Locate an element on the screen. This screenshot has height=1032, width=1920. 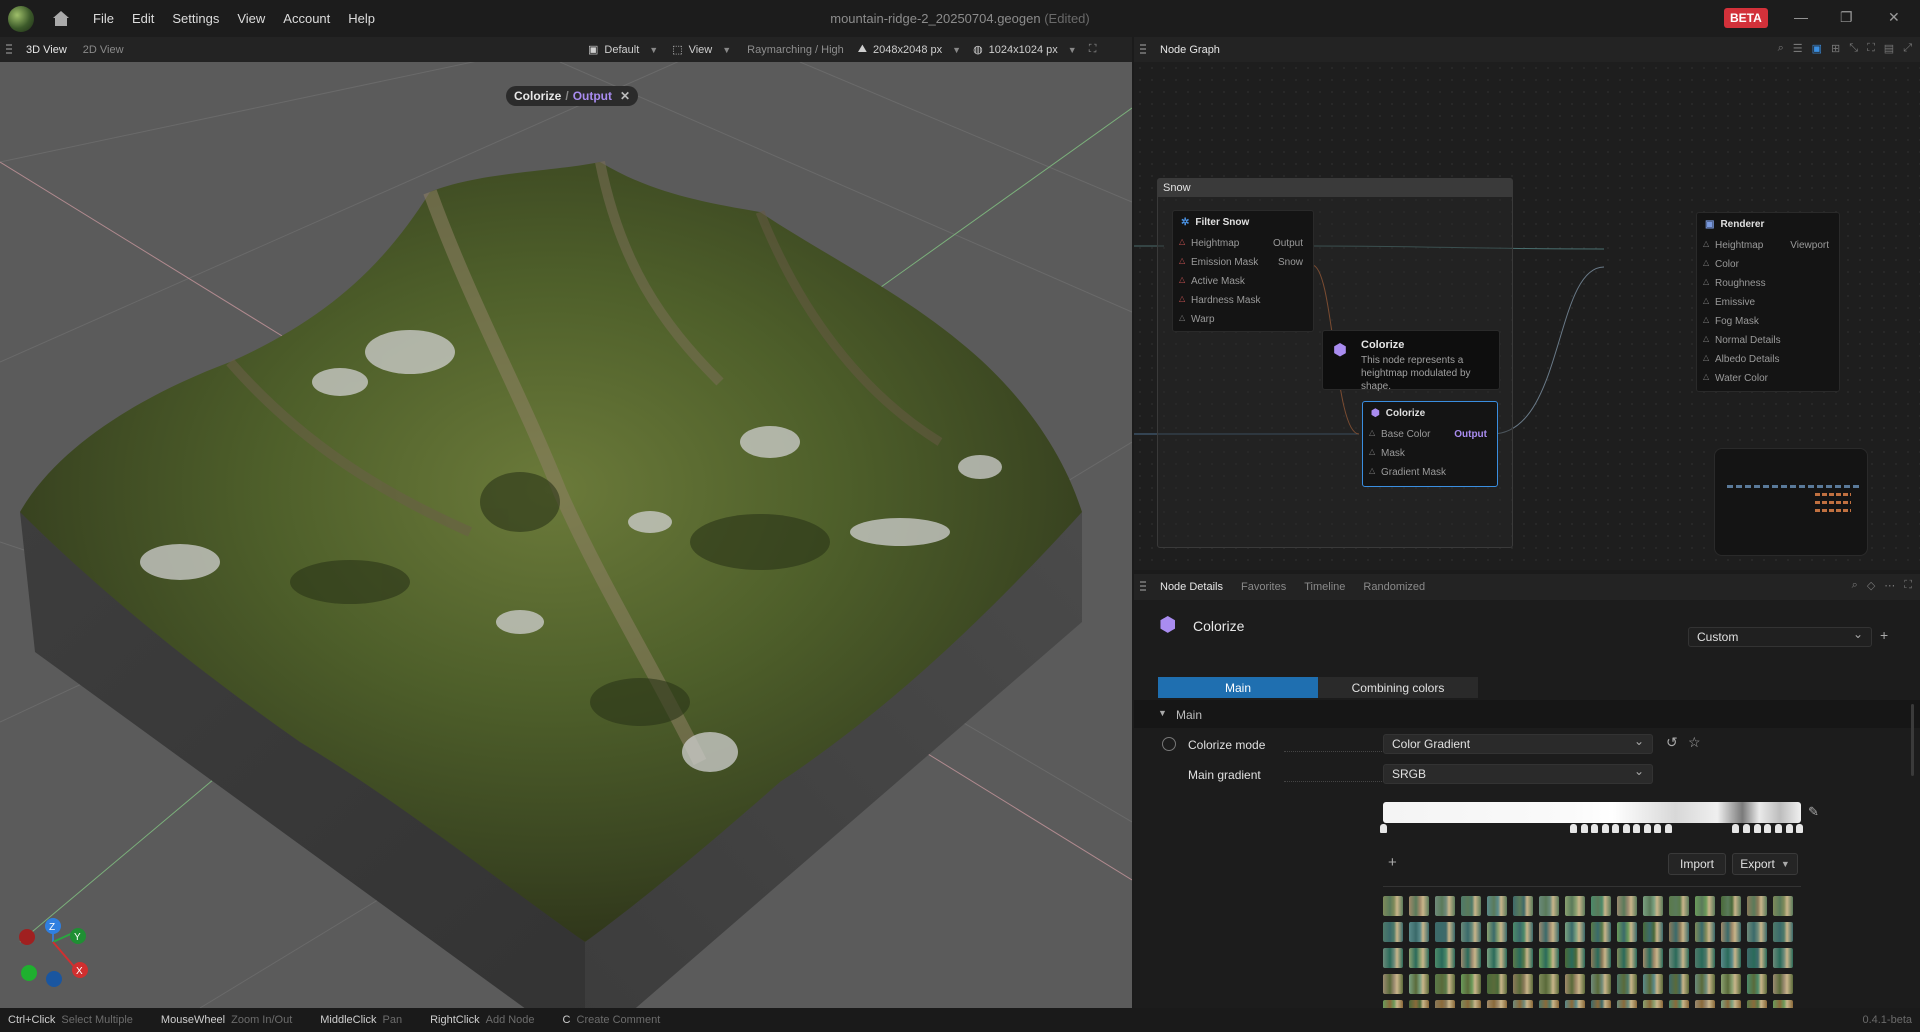
beta-badge: BETA is located at coordinates (1746, 18).